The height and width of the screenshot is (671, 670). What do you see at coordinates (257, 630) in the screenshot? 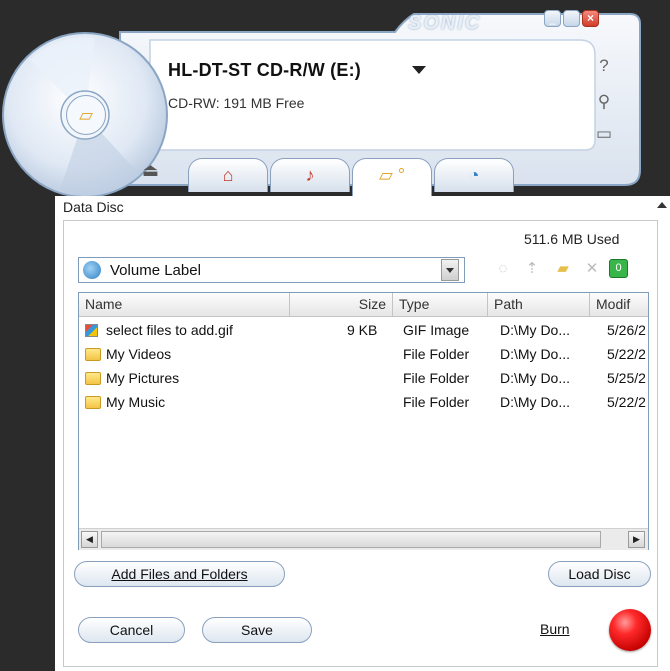
I see `save-button: Save` at bounding box center [257, 630].